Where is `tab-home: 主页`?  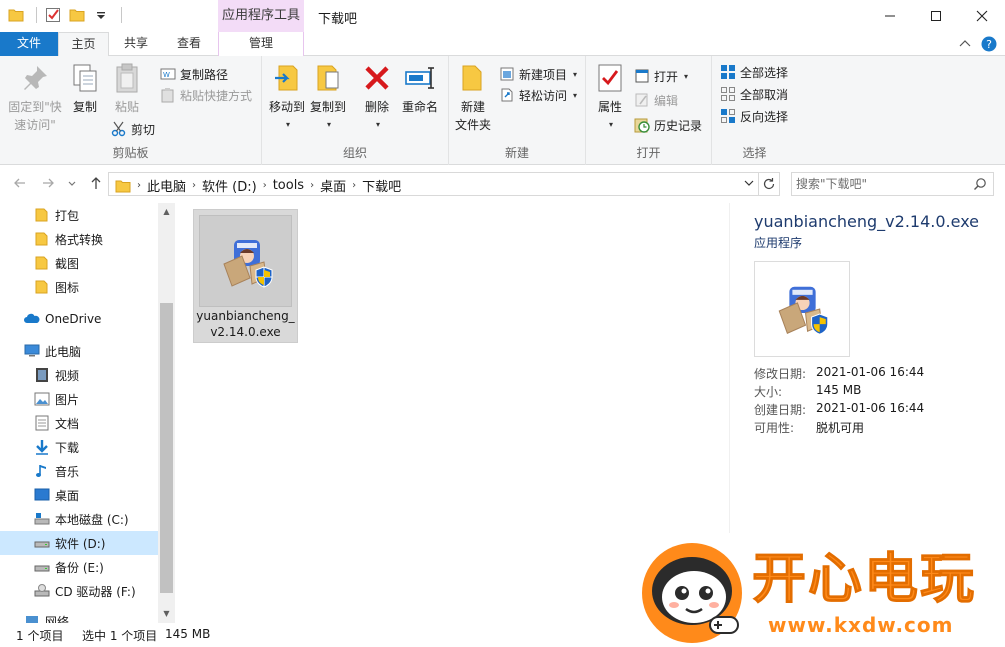 tab-home: 主页 is located at coordinates (83, 44).